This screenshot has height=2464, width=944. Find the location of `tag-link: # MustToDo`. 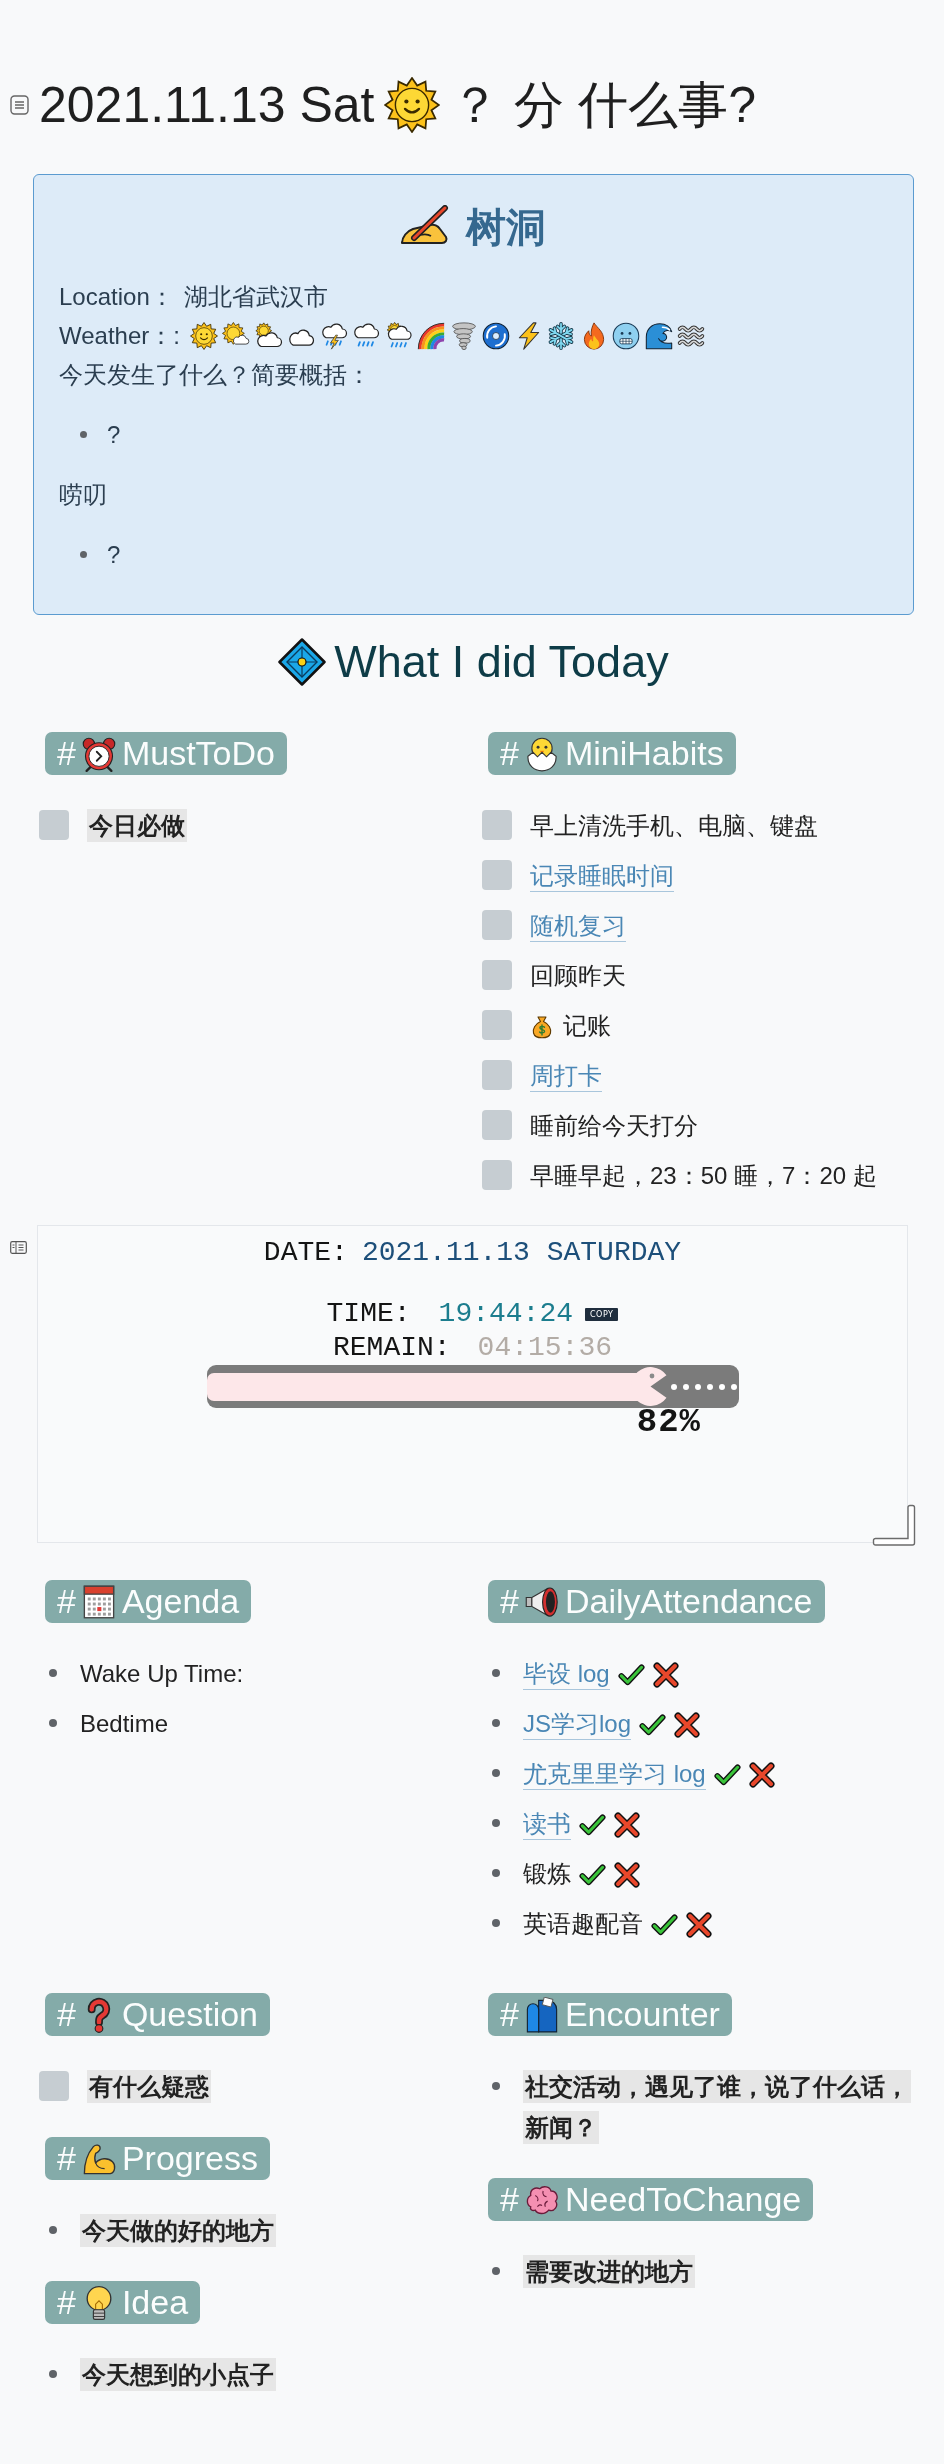

tag-link: # MustToDo is located at coordinates (166, 753).